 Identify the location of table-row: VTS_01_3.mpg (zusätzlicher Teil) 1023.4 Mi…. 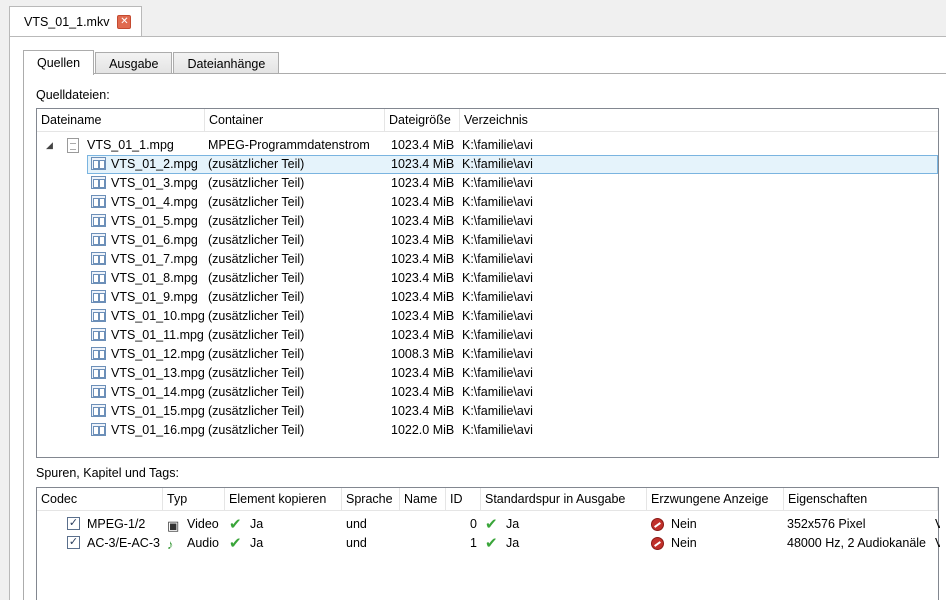
(487, 183).